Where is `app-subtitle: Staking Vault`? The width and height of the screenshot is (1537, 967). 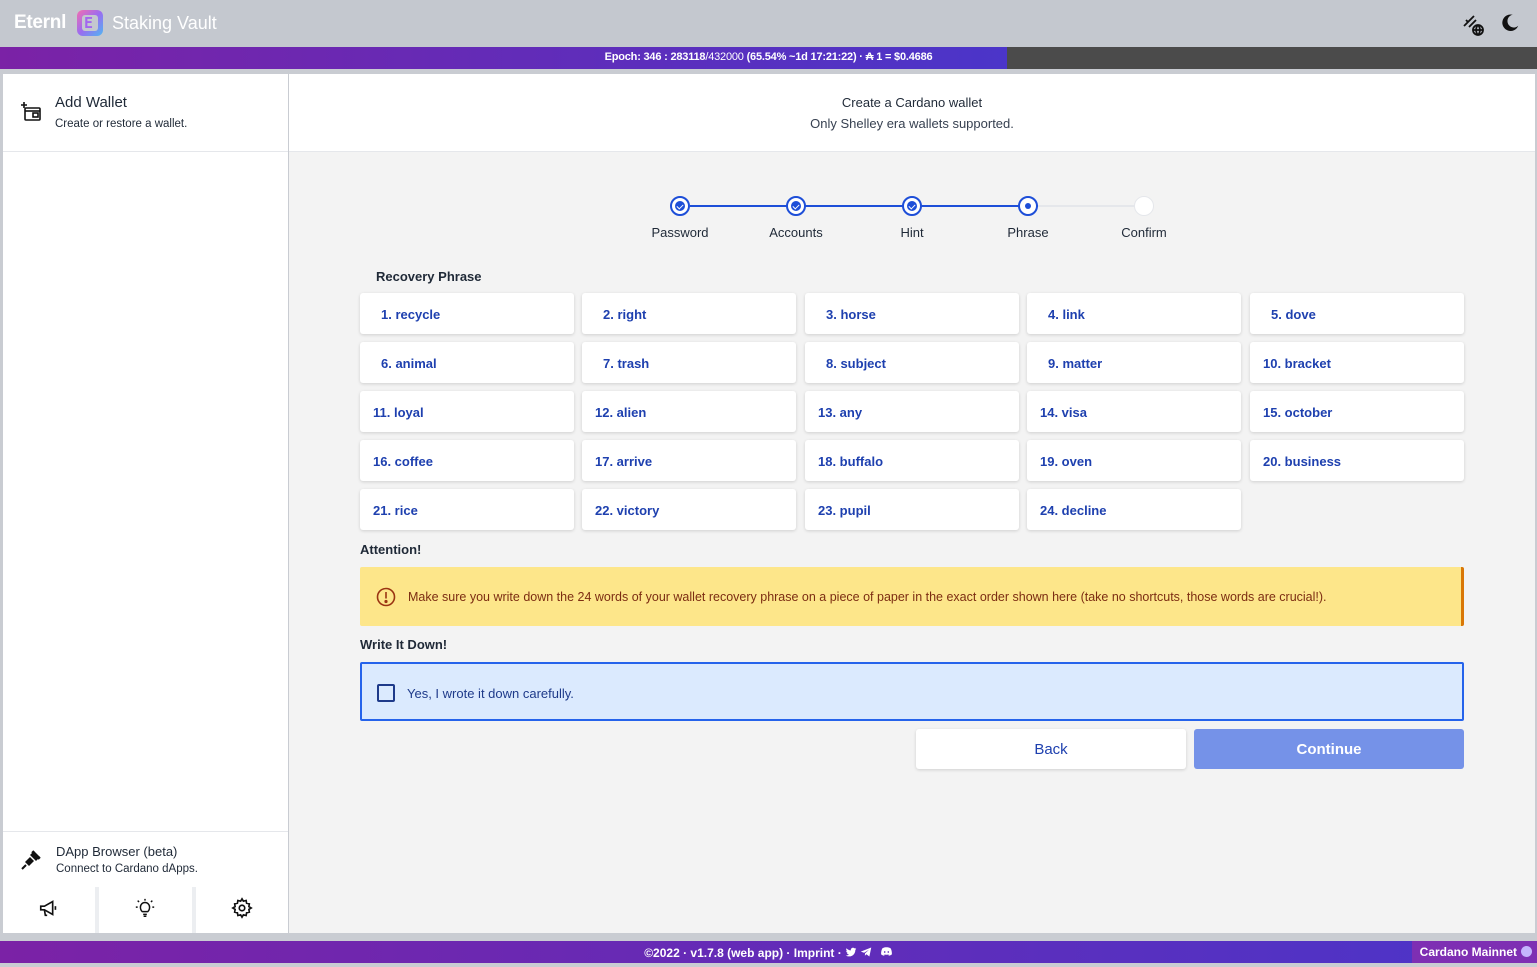
app-subtitle: Staking Vault is located at coordinates (164, 23).